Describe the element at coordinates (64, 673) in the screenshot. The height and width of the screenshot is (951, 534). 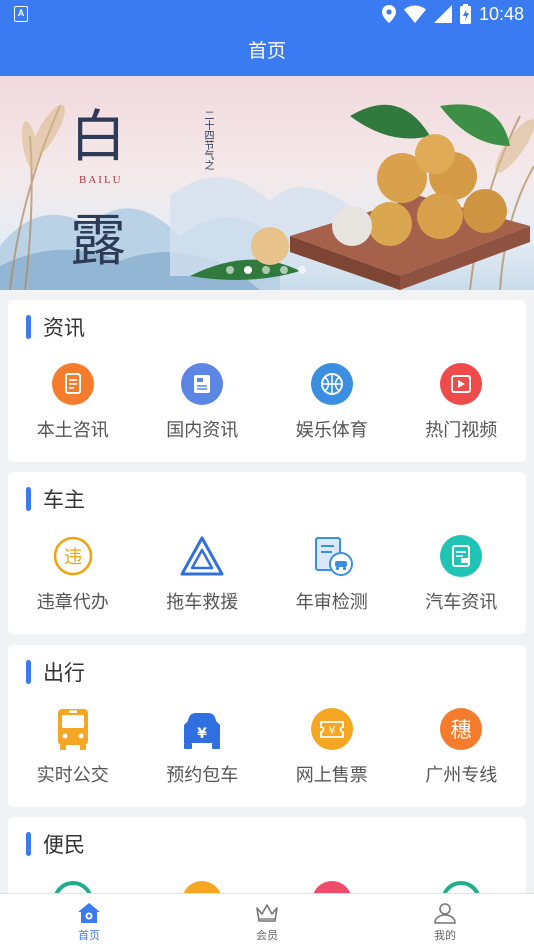
I see `section-title: 出行` at that location.